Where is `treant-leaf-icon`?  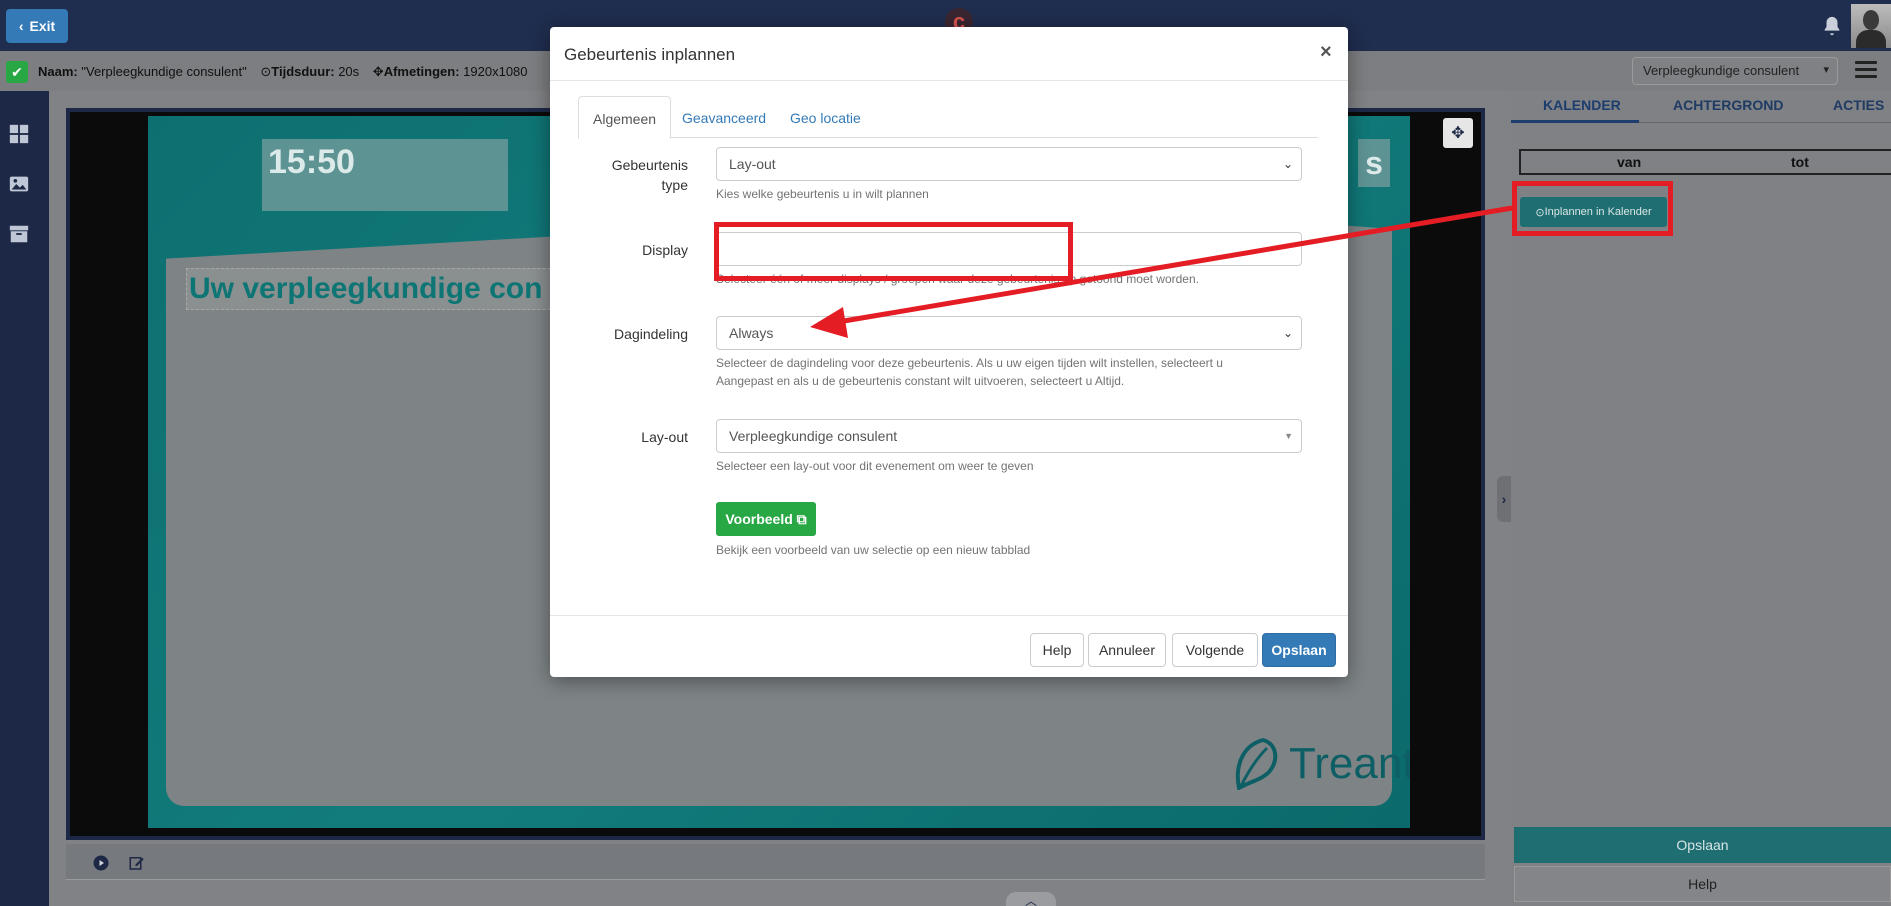 treant-leaf-icon is located at coordinates (1256, 764).